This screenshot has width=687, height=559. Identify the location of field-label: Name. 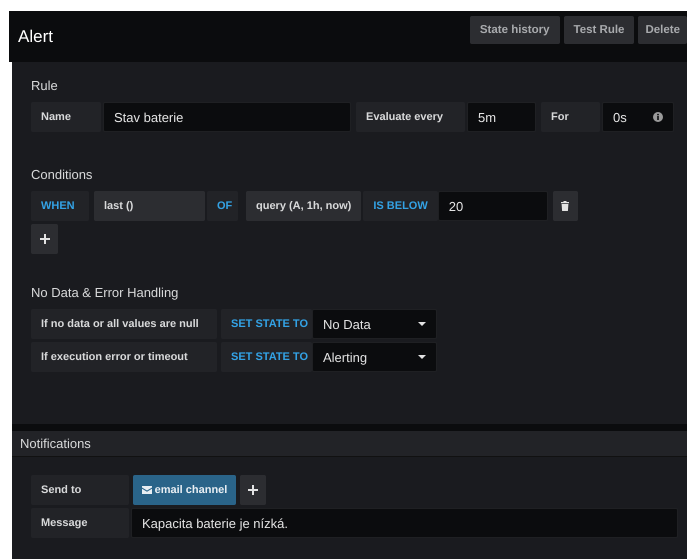
(66, 117).